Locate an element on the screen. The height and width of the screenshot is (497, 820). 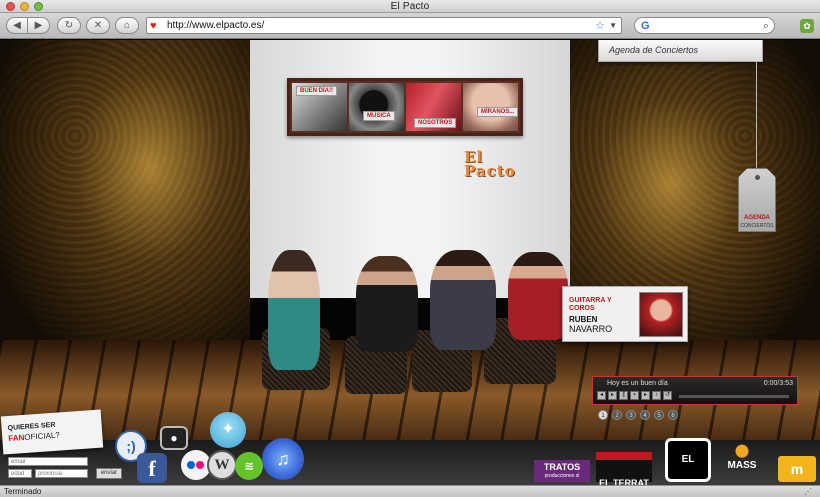
facebook-icon: f is located at coordinates (152, 468).